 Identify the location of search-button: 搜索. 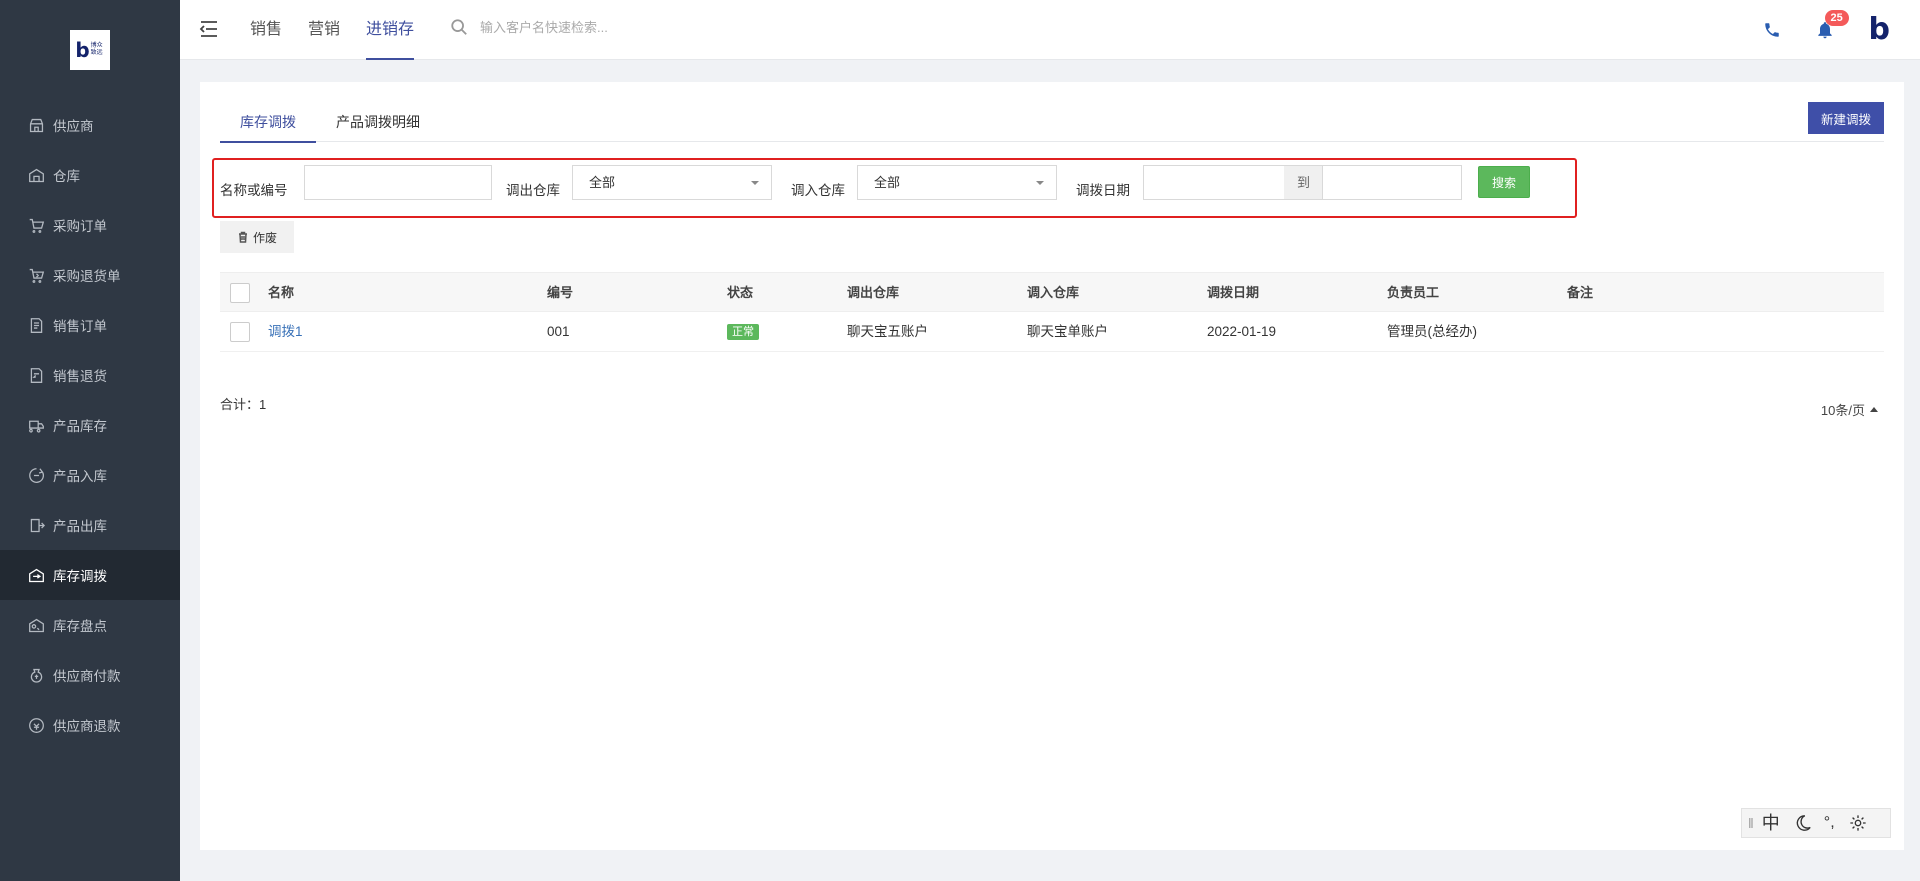
(1504, 182).